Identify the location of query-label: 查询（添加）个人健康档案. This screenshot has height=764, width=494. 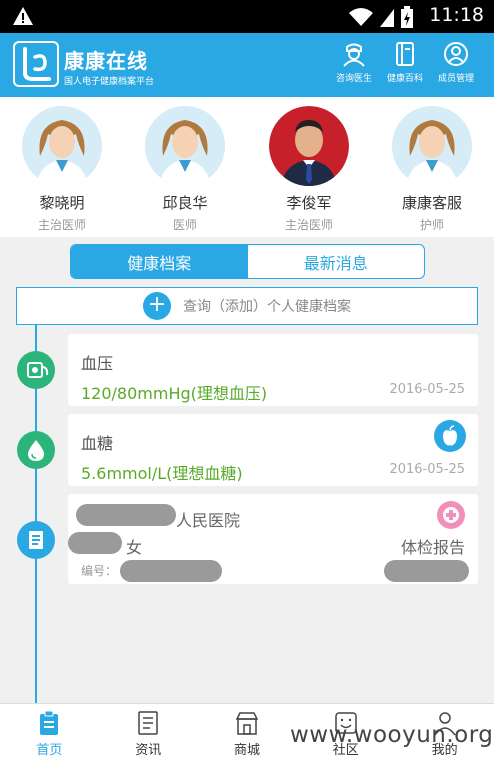
(267, 307).